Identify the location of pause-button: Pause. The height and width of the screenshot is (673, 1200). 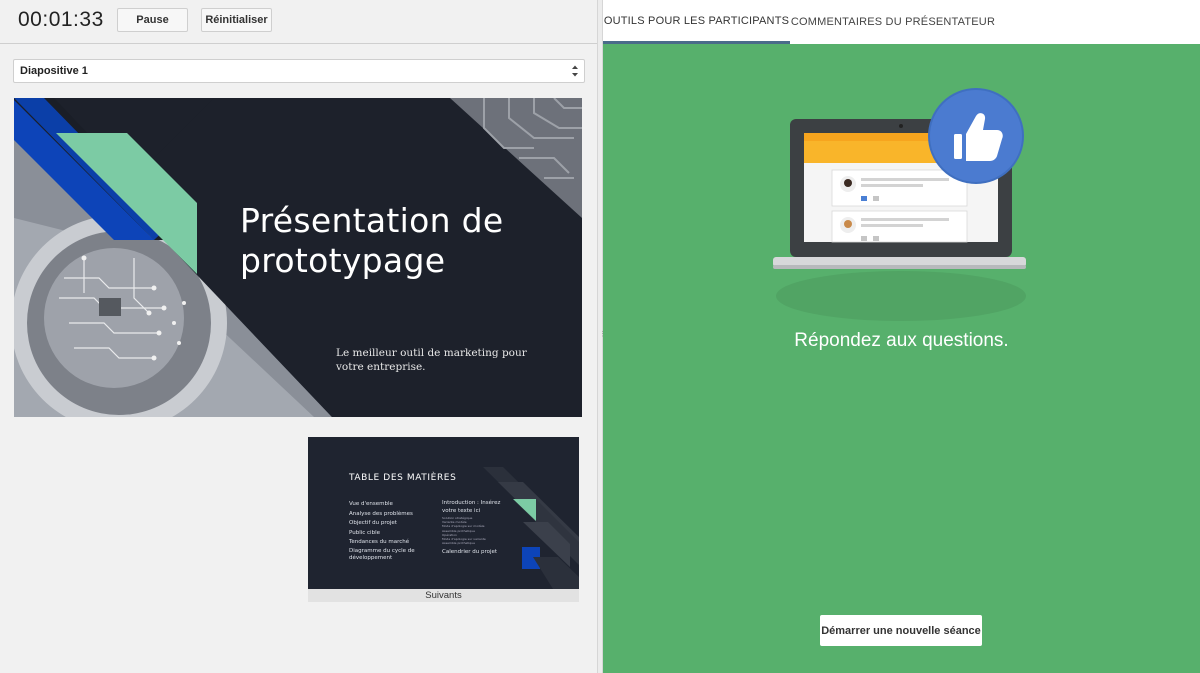
(152, 20).